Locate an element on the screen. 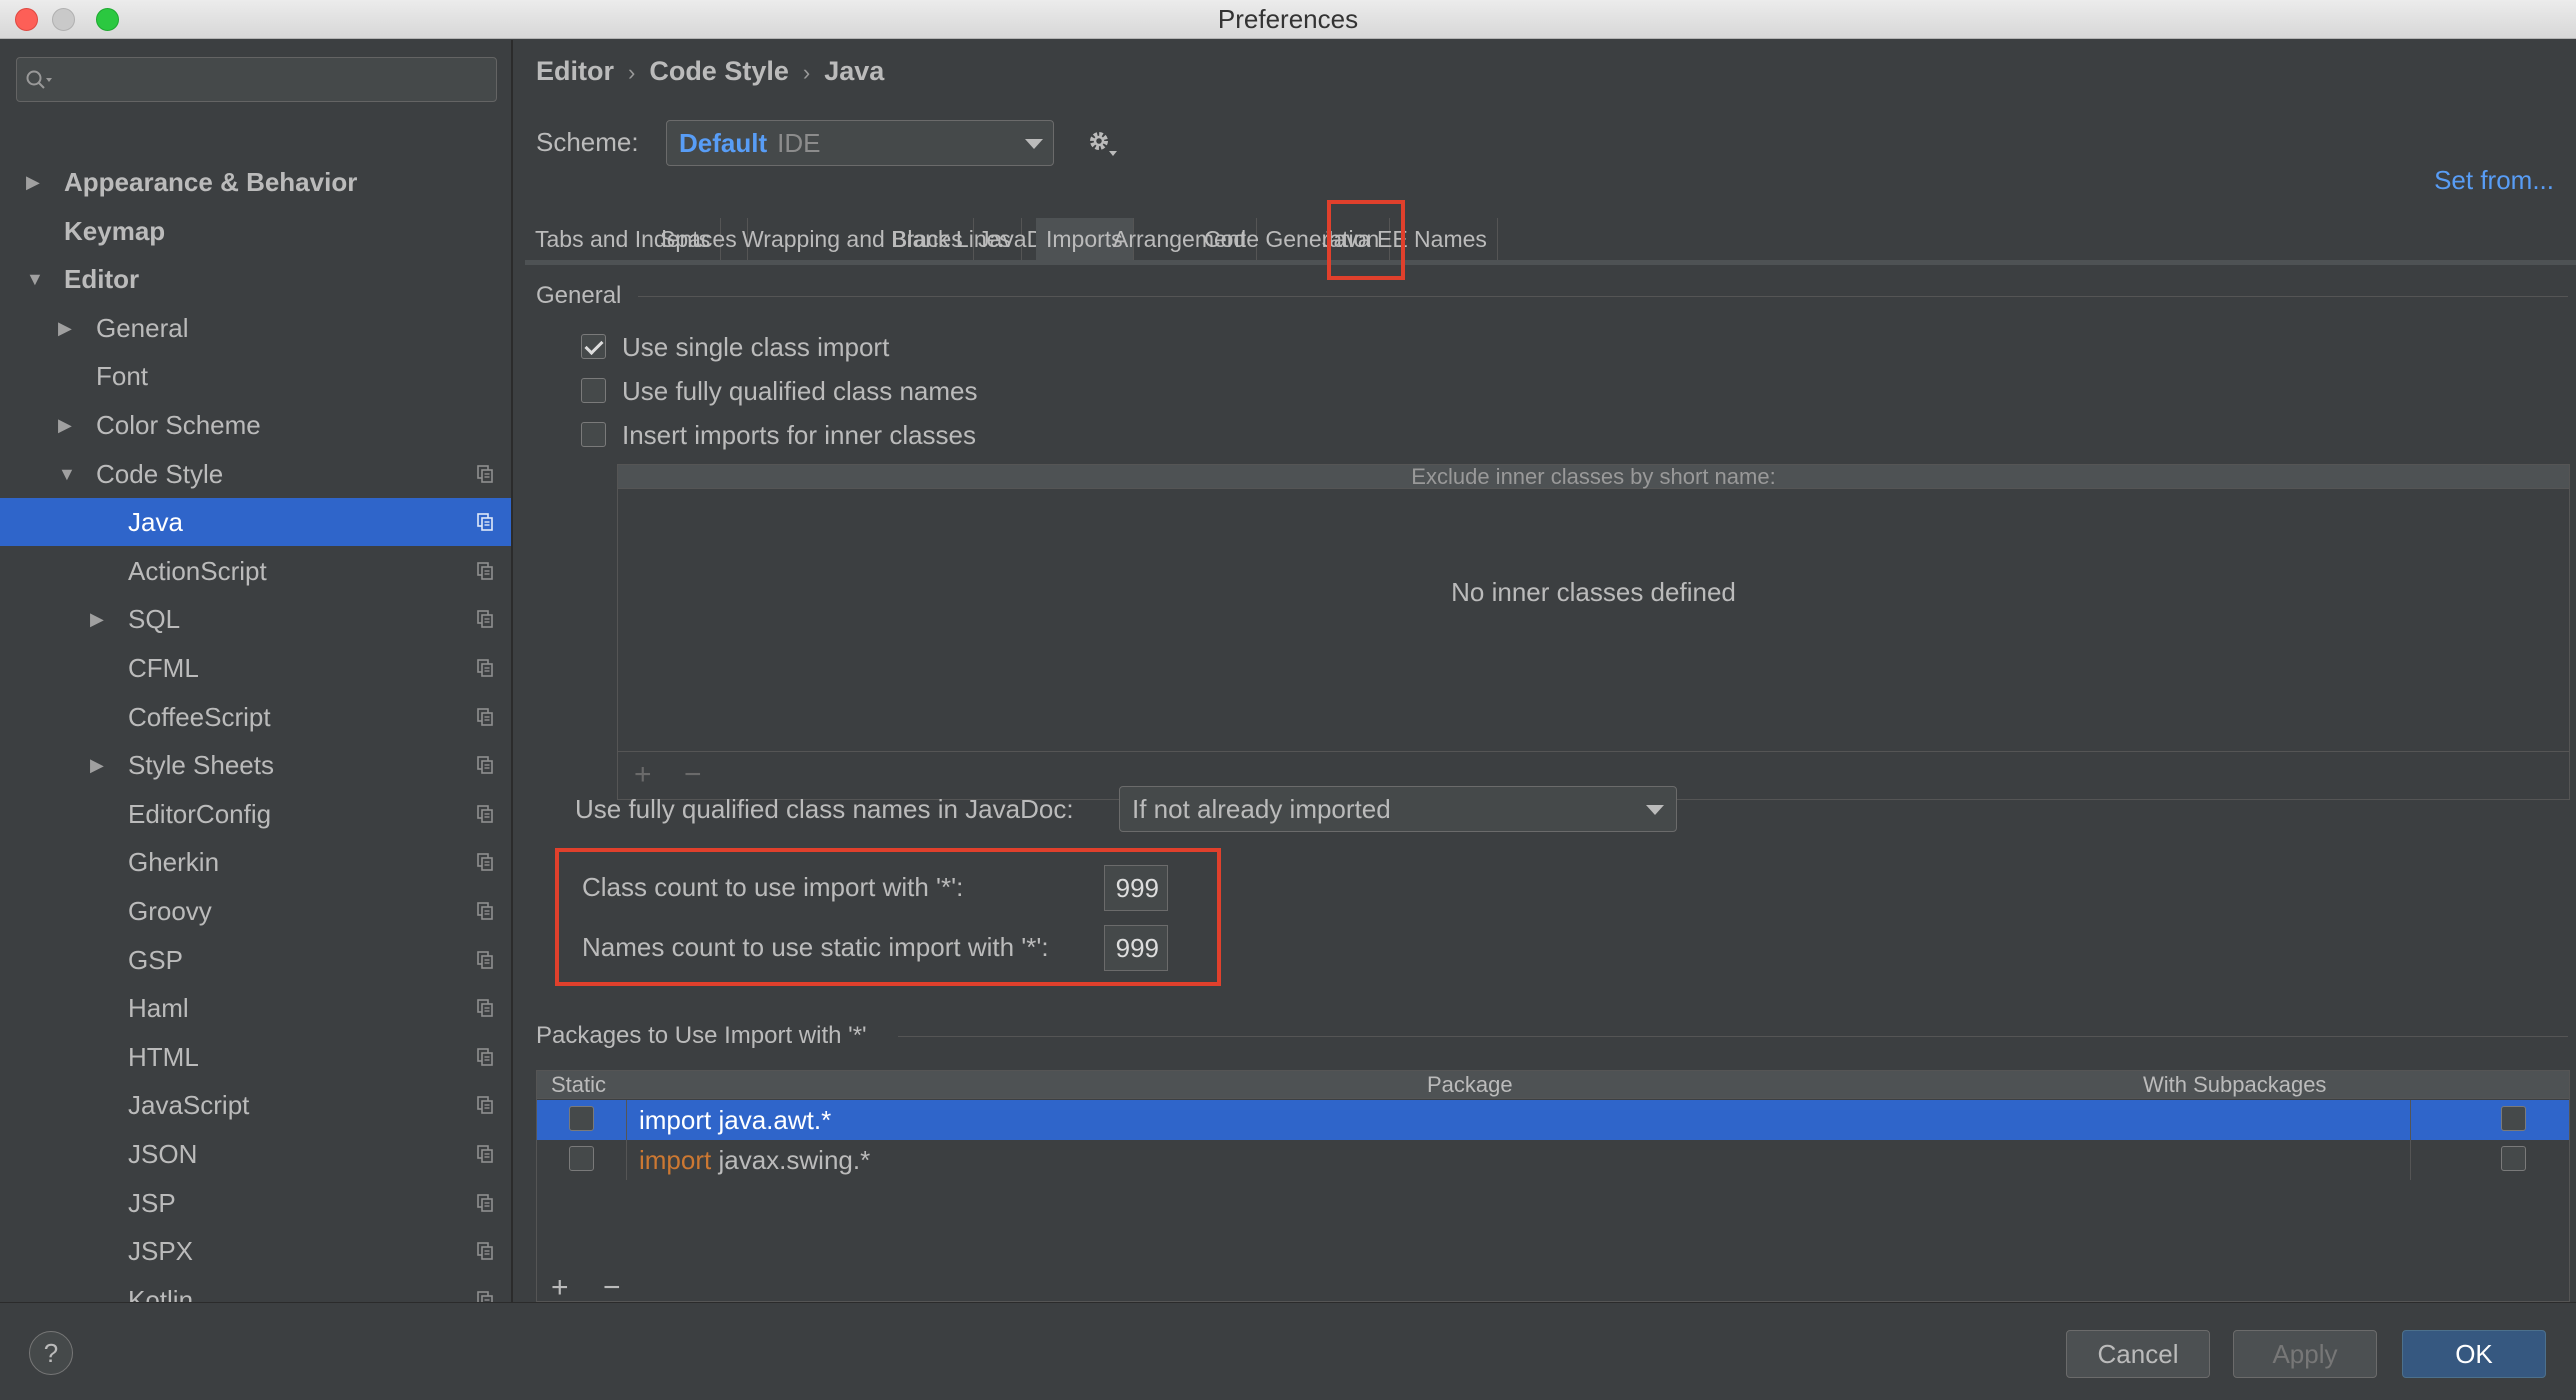  single-class-import-checkbox is located at coordinates (593, 346).